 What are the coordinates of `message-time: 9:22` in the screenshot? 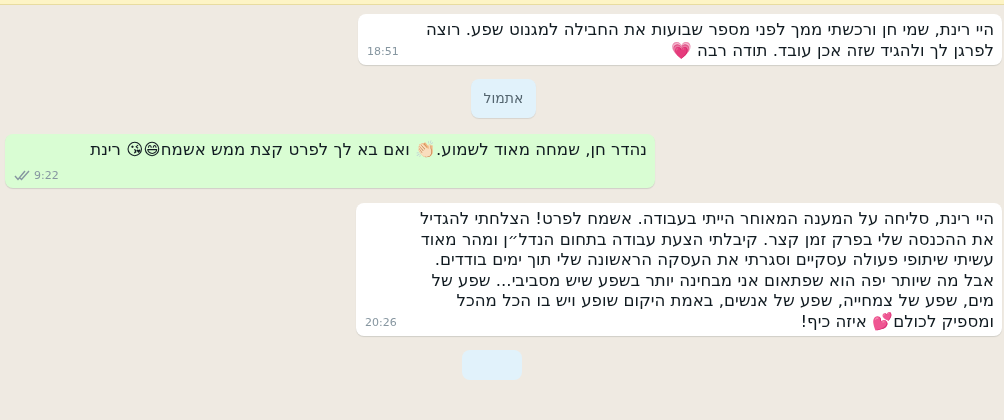 It's located at (46, 175).